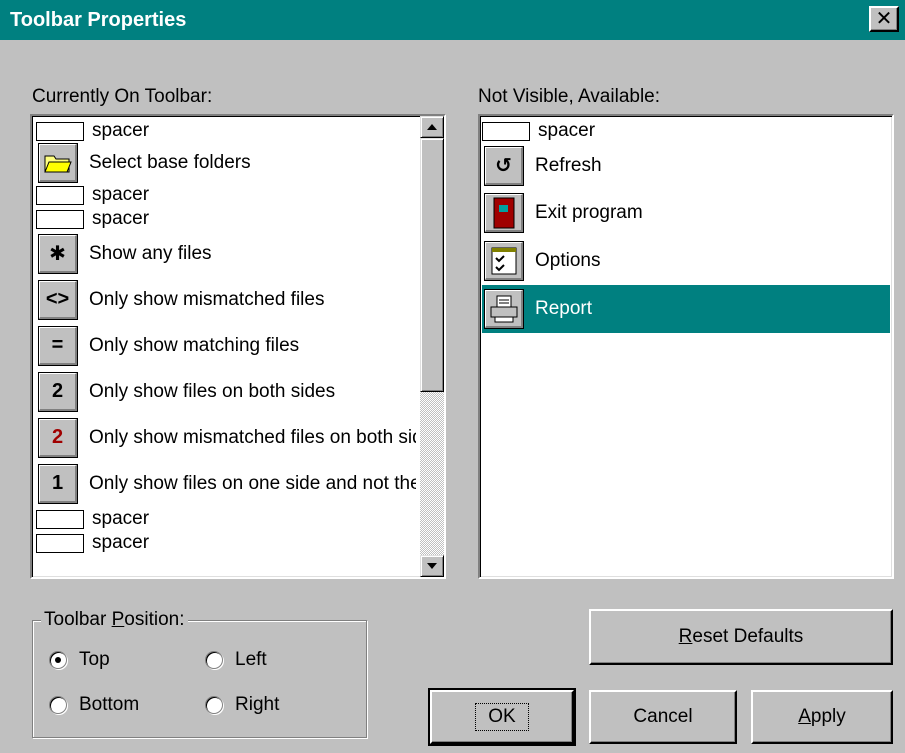  I want to click on current-toolbar-item-label: Only show matching files, so click(194, 345).